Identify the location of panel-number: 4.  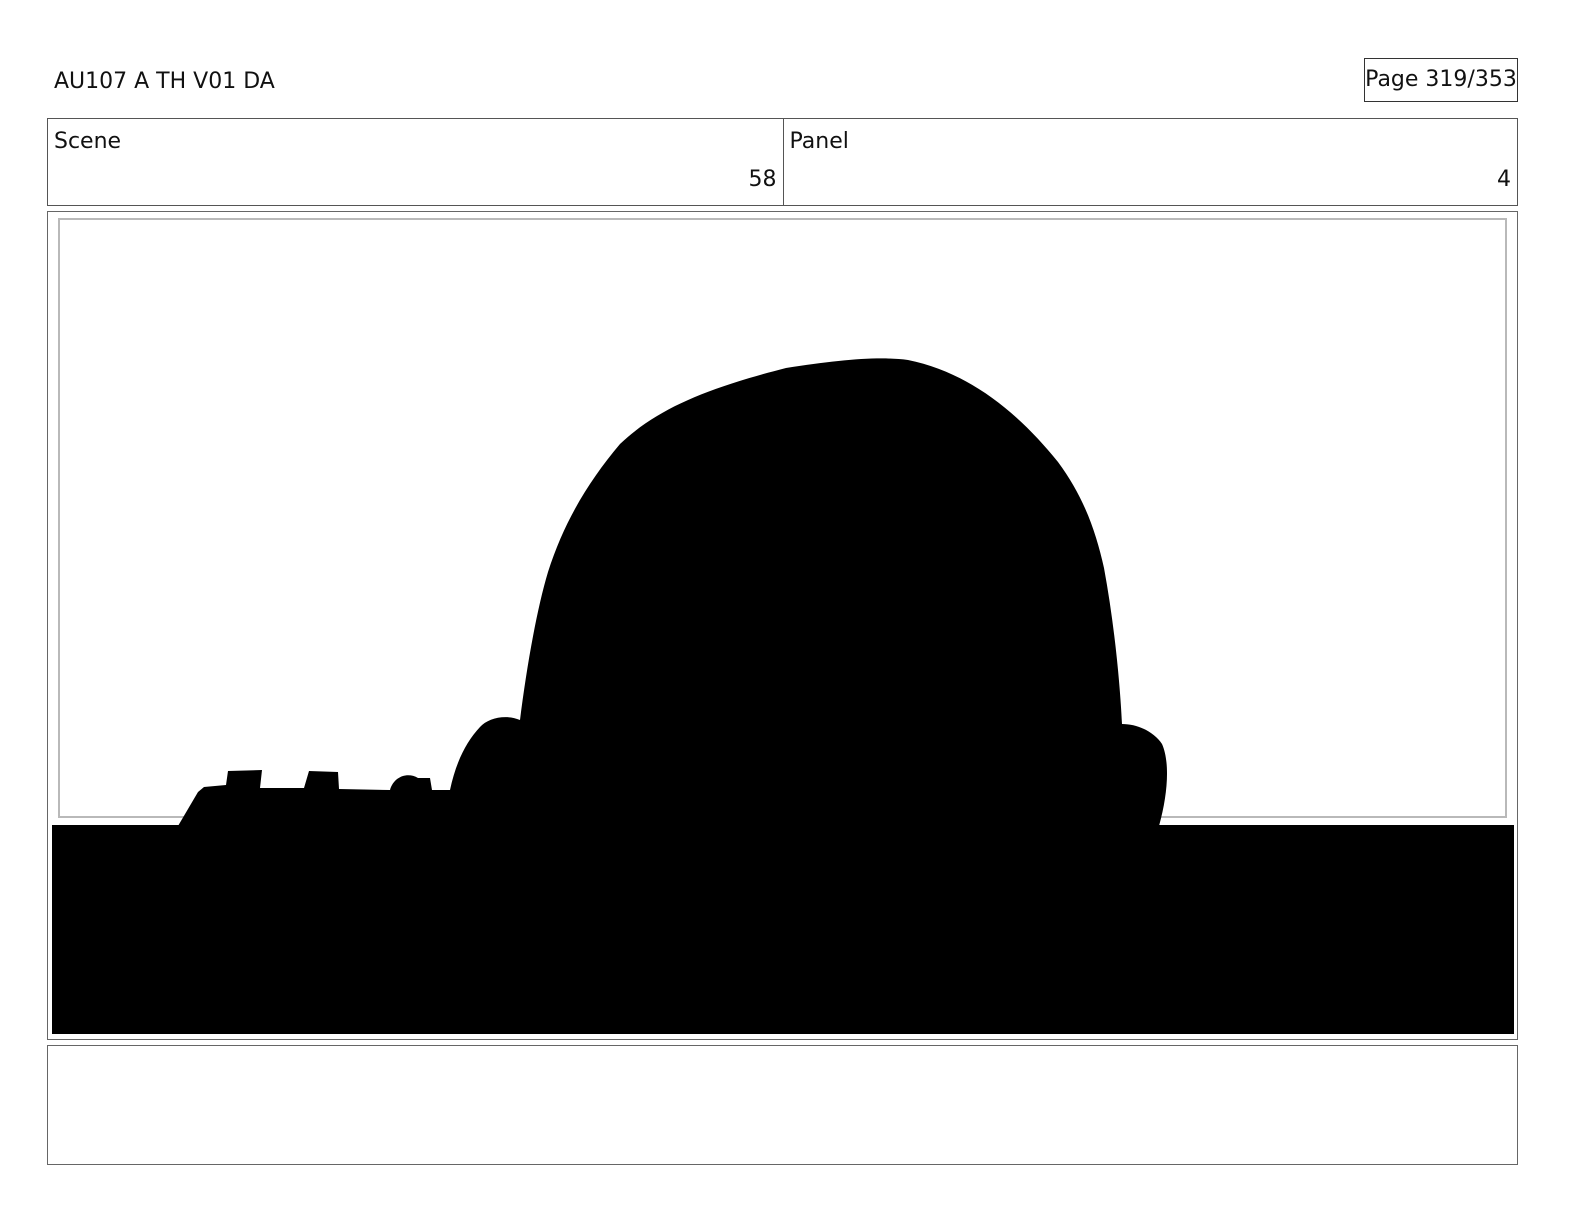
(1504, 179).